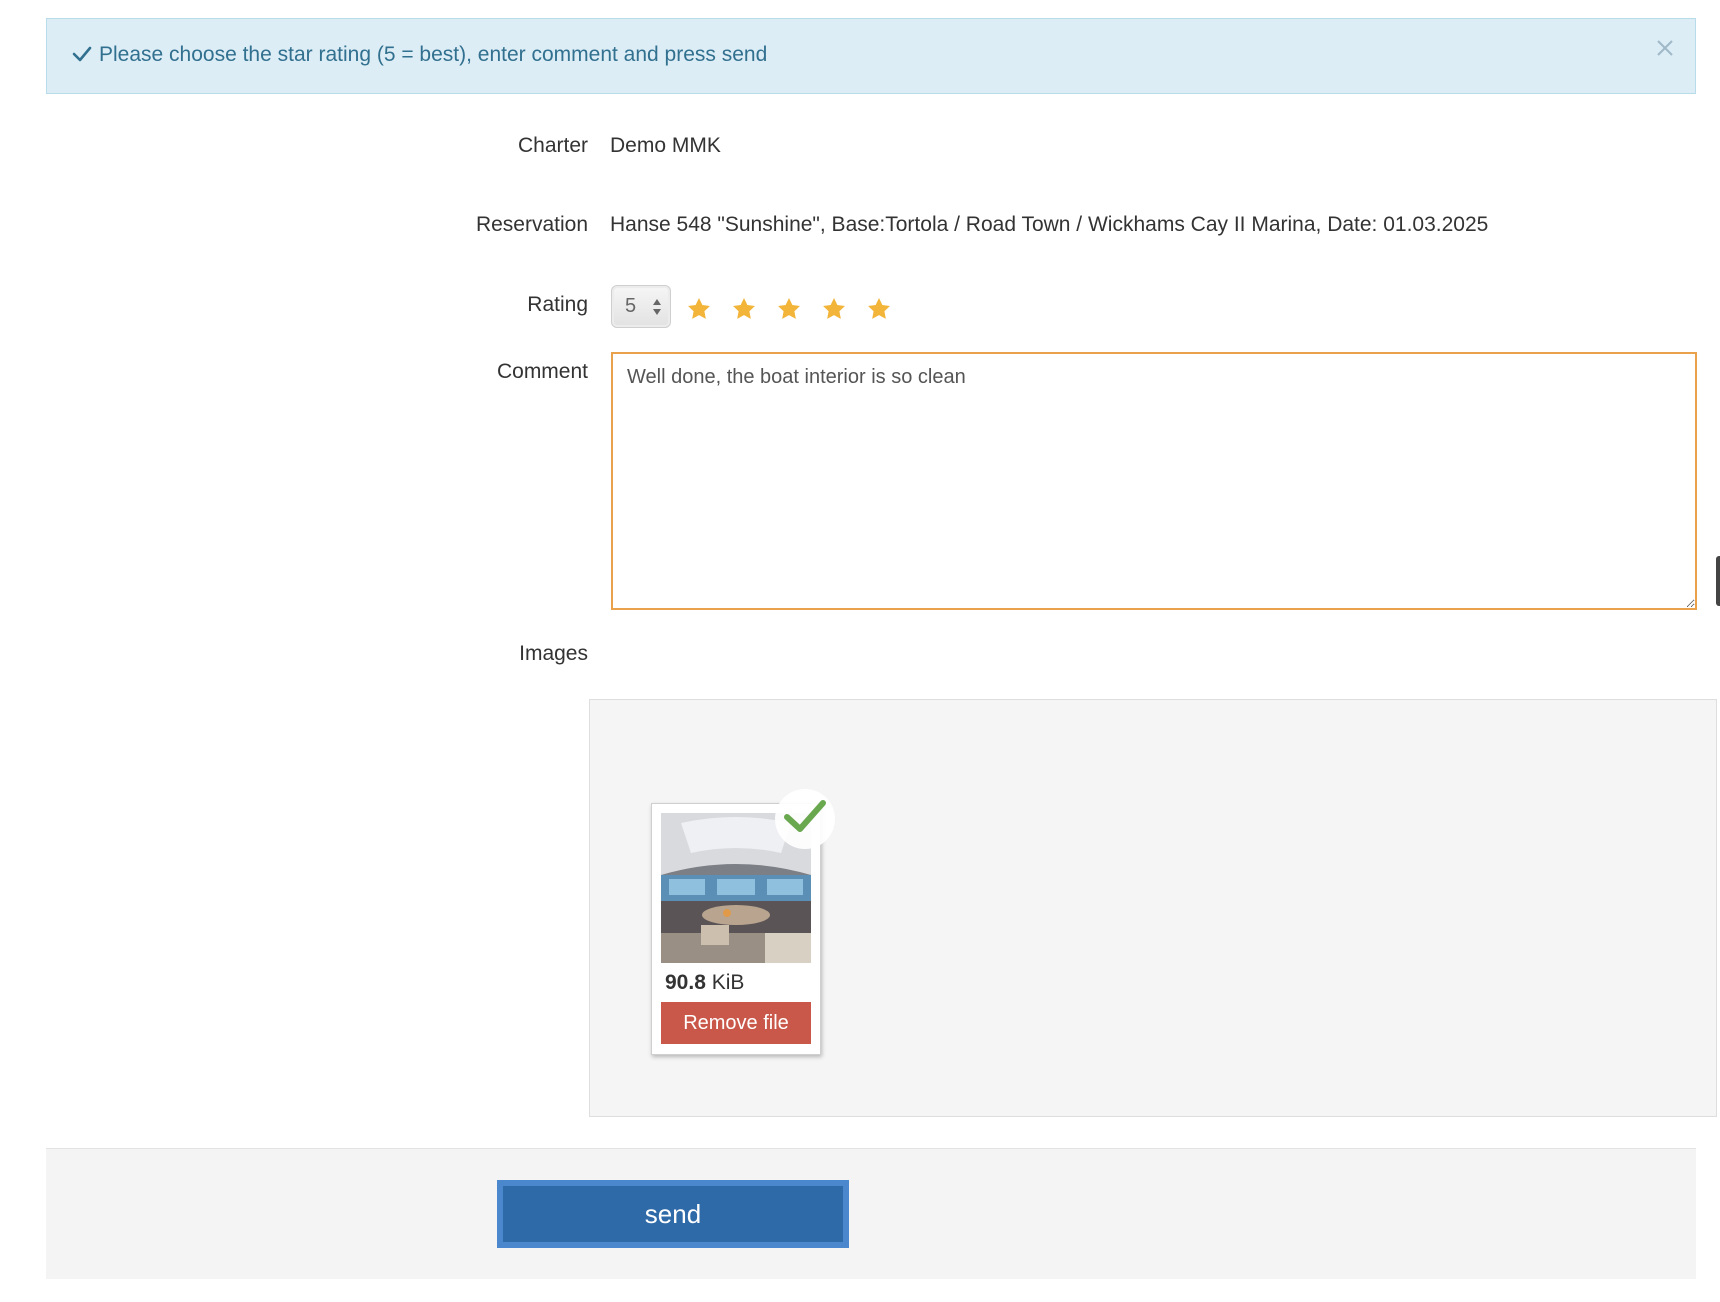 This screenshot has height=1302, width=1720. Describe the element at coordinates (641, 306) in the screenshot. I see `rating-select: 5` at that location.